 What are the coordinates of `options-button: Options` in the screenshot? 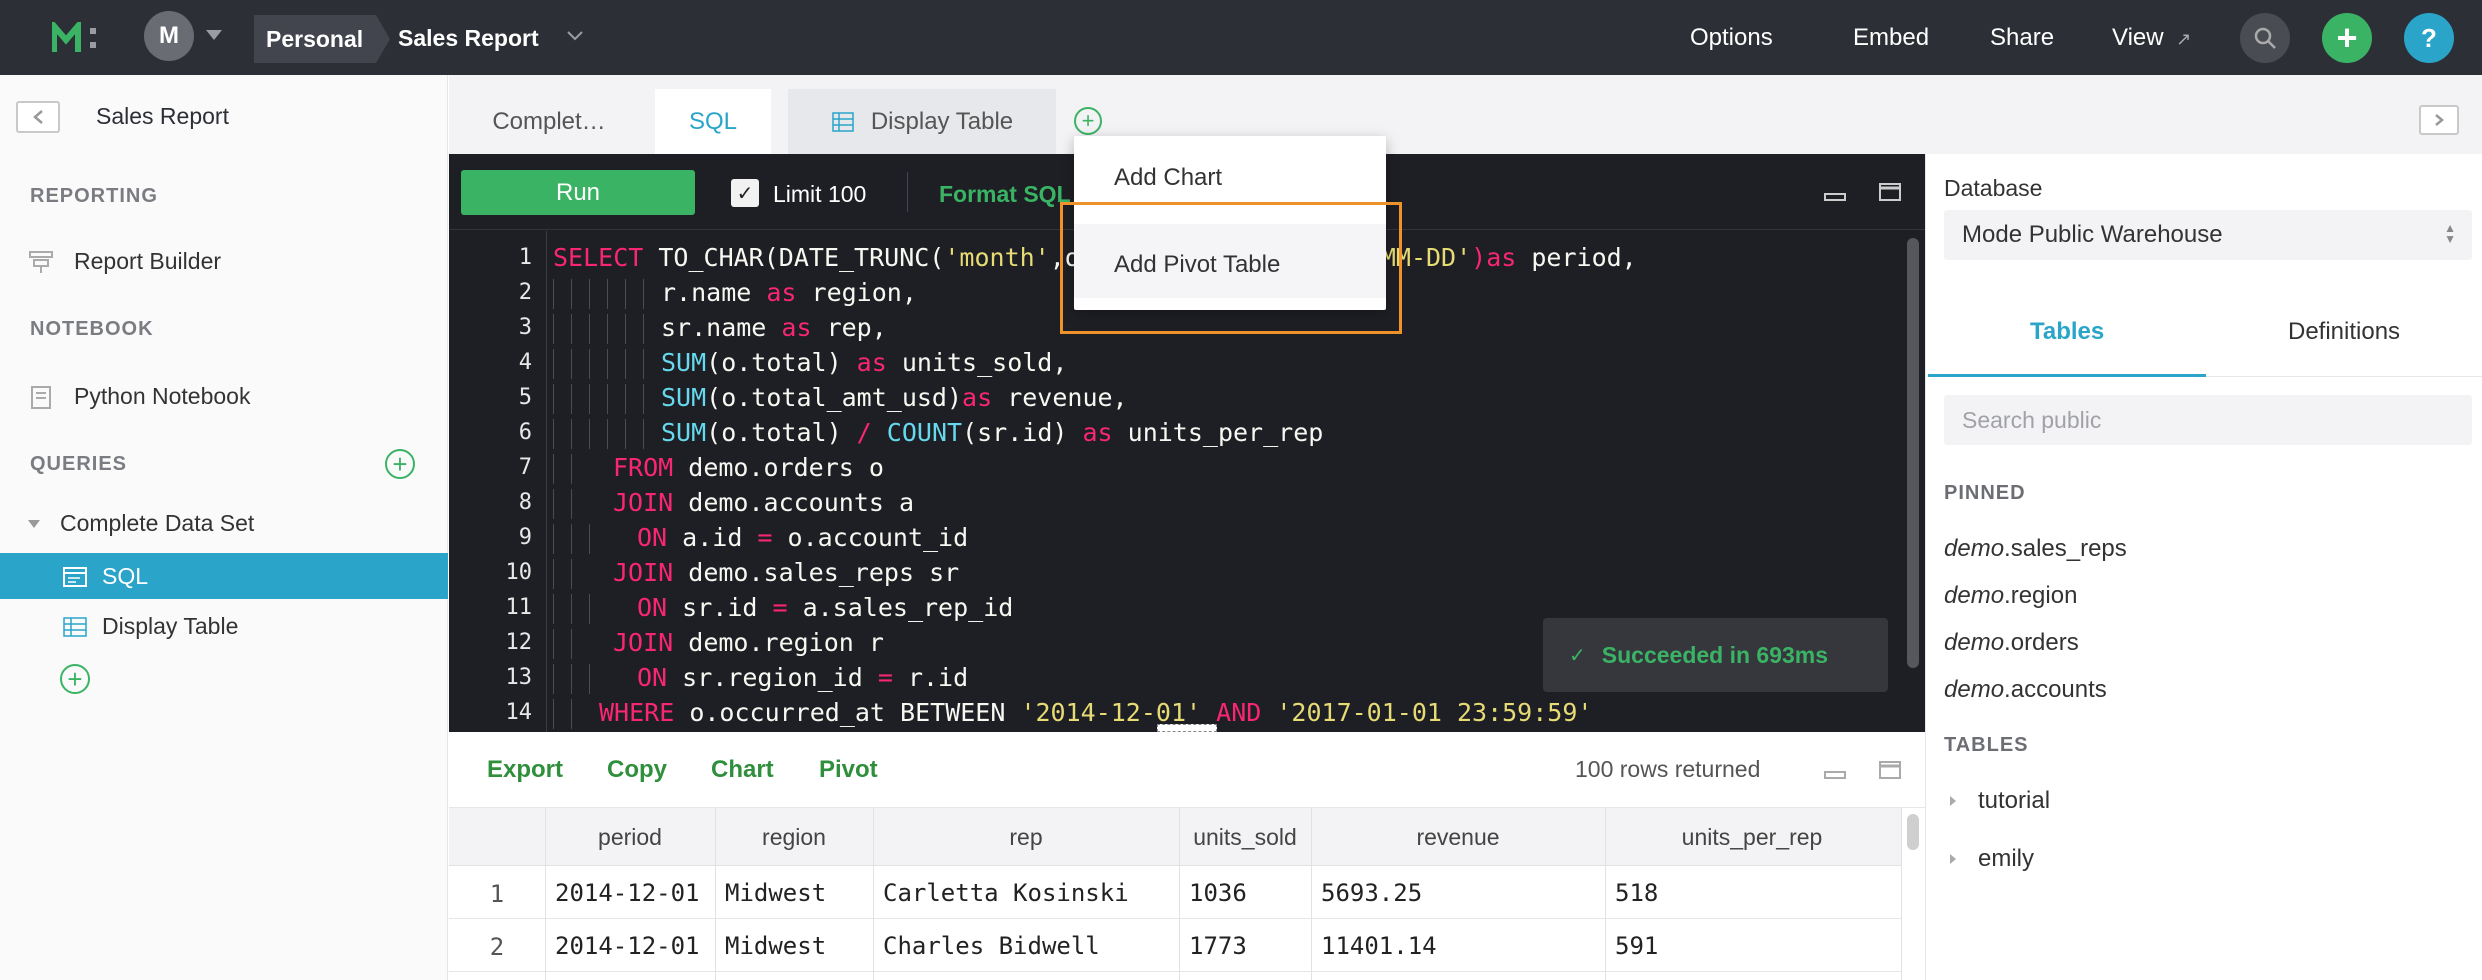 It's located at (1731, 38).